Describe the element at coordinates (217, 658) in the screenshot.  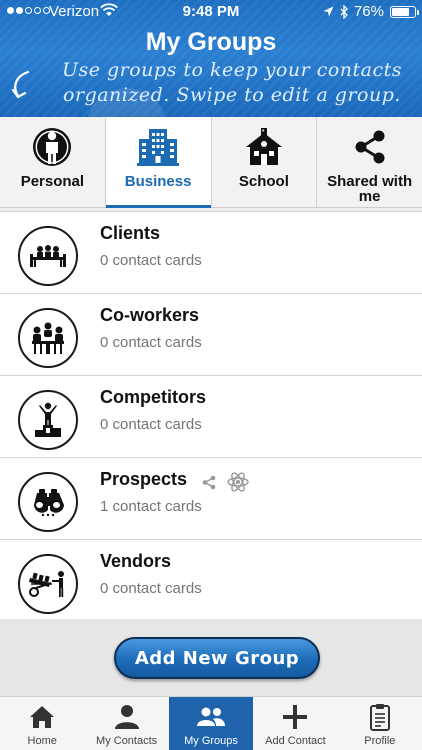
I see `add-new-group-button: Add New Group` at that location.